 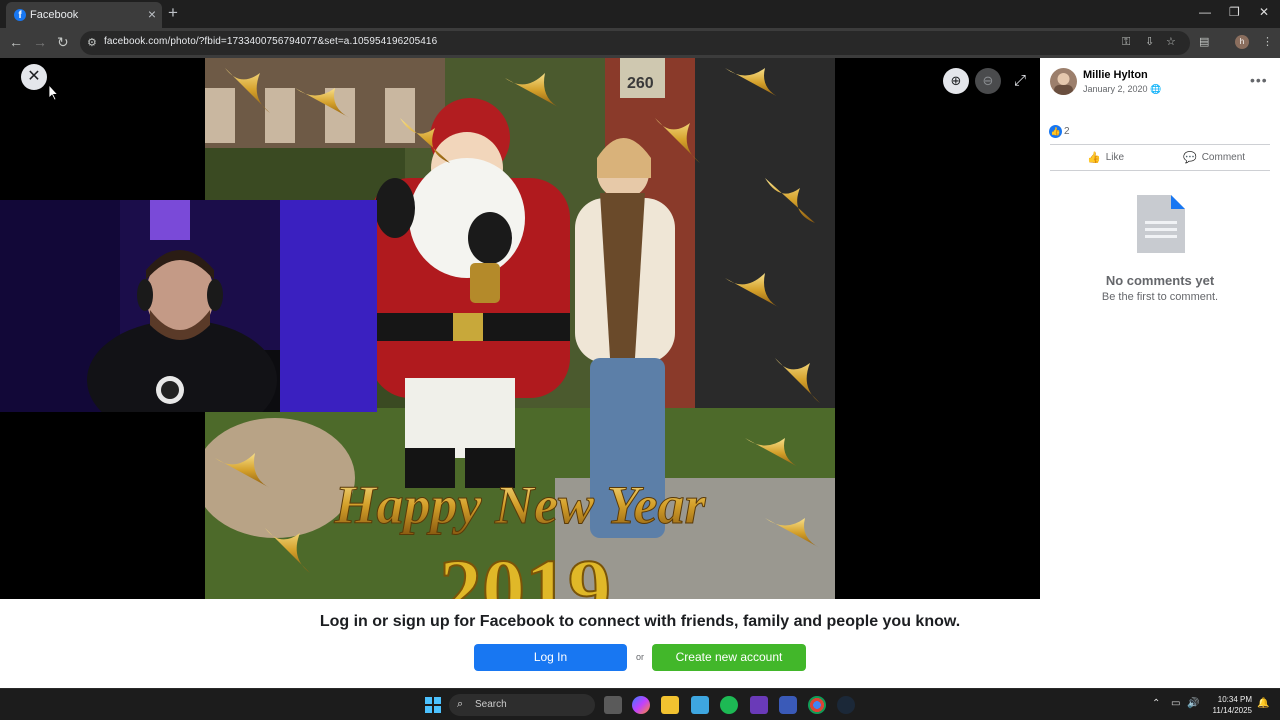 What do you see at coordinates (1234, 12) in the screenshot?
I see `restore-window-icon: ❐` at bounding box center [1234, 12].